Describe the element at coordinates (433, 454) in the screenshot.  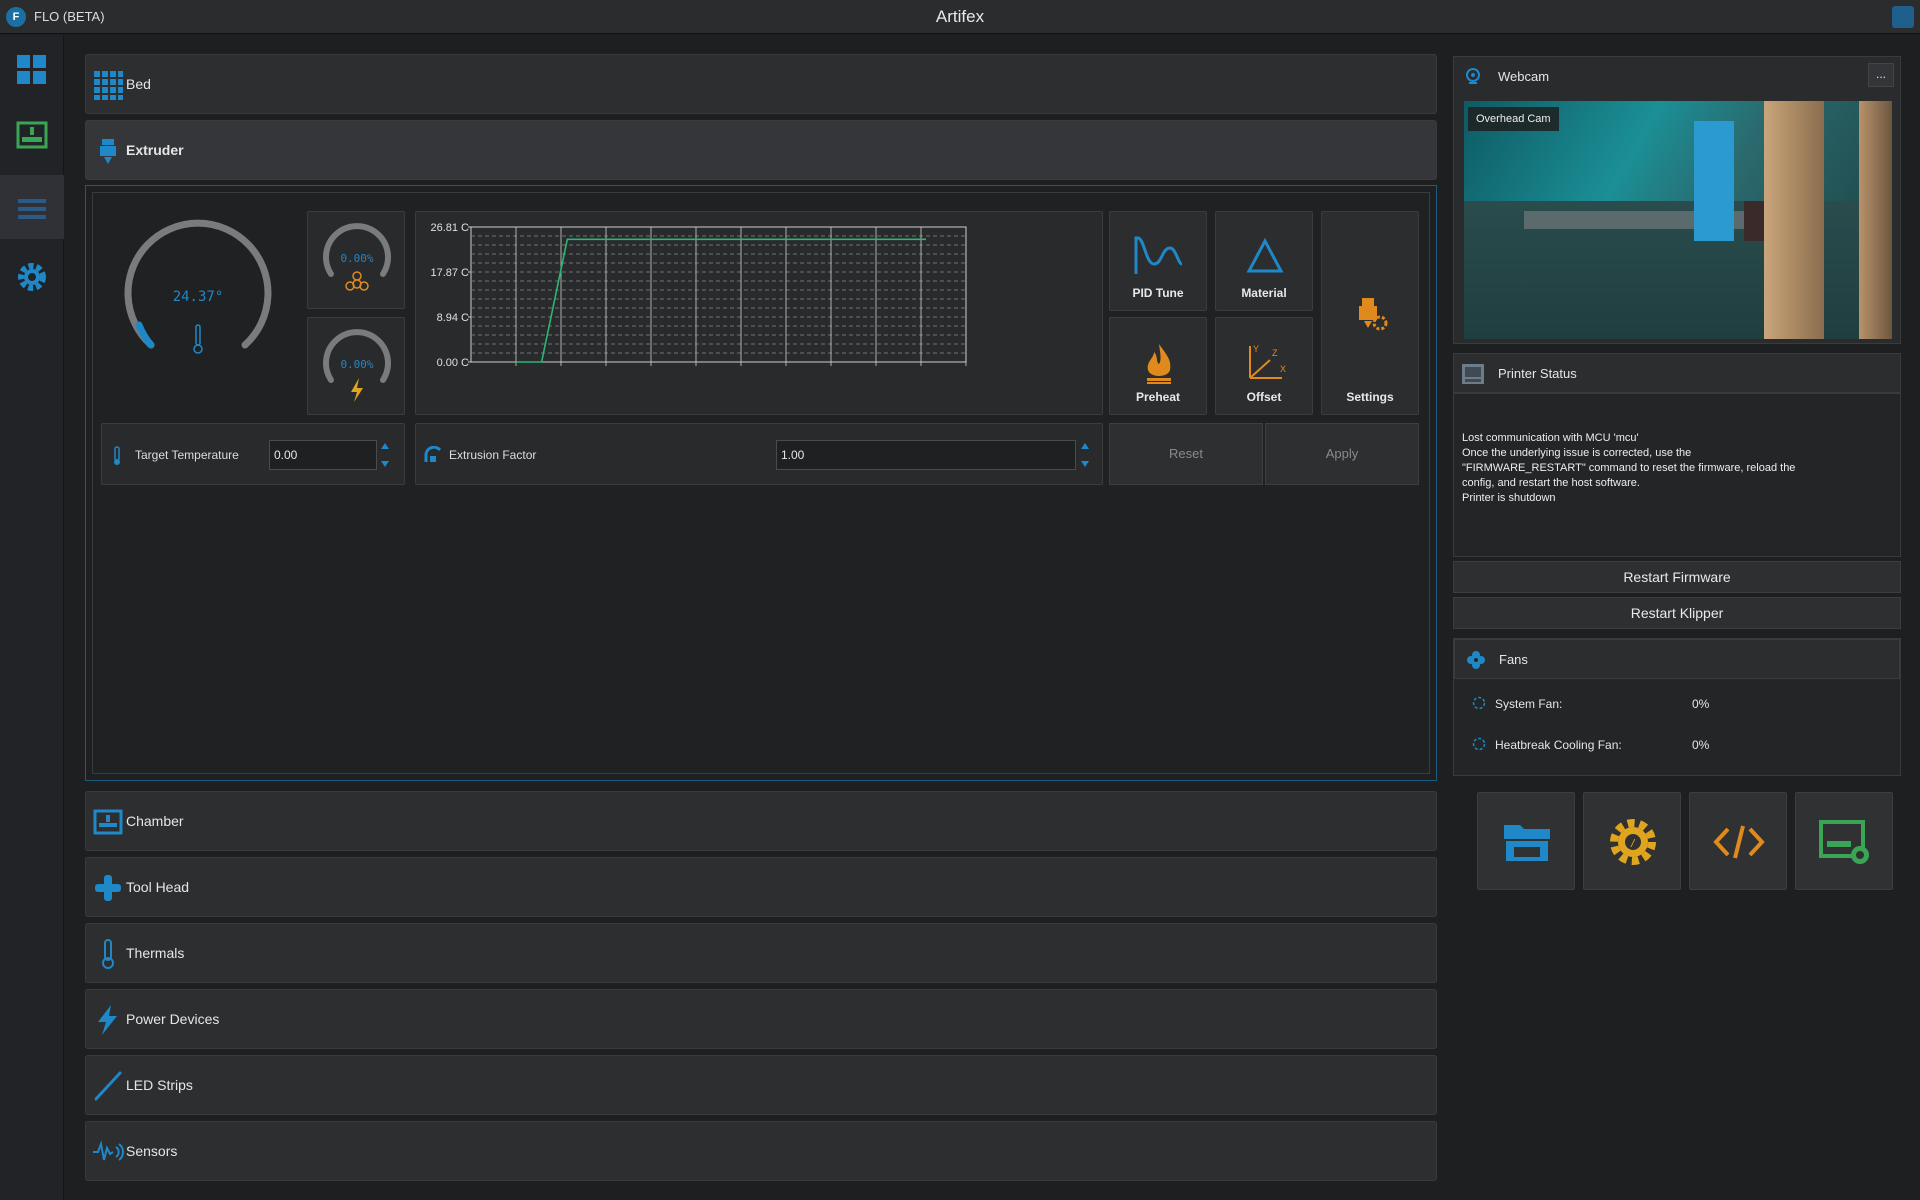
I see `extrusion-factor-icon` at that location.